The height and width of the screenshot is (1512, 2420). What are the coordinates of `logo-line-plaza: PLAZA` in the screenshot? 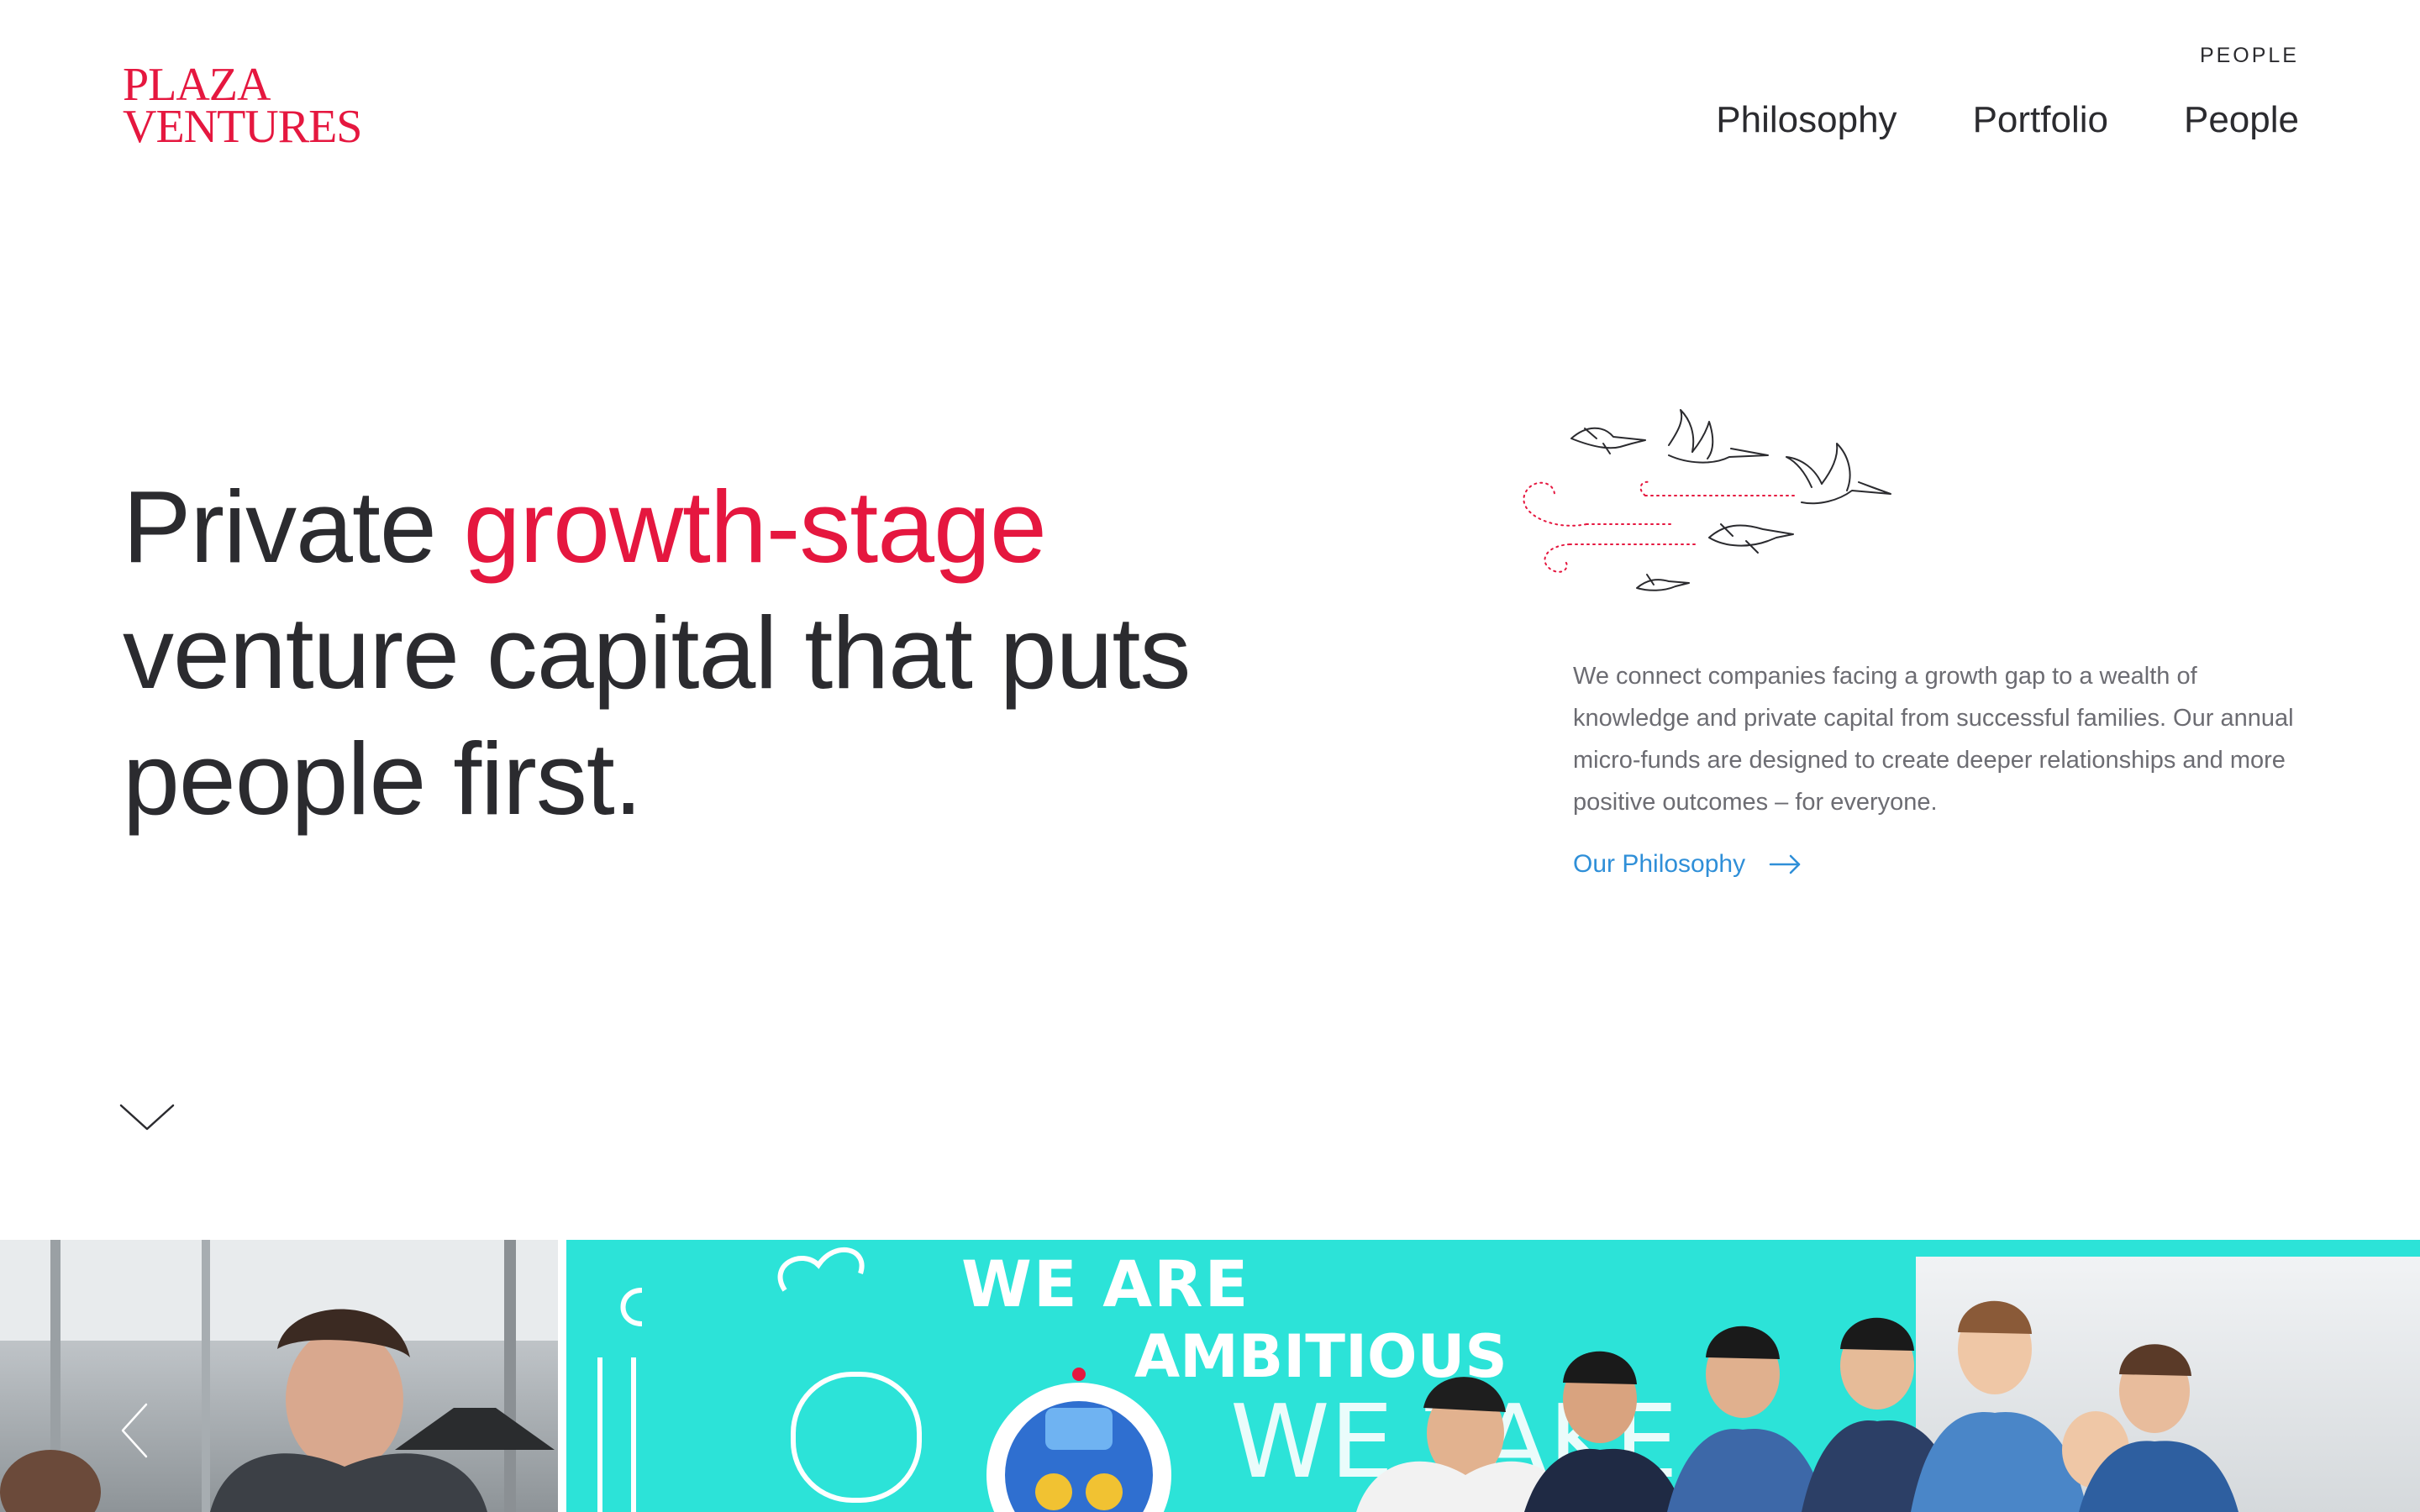 It's located at (197, 85).